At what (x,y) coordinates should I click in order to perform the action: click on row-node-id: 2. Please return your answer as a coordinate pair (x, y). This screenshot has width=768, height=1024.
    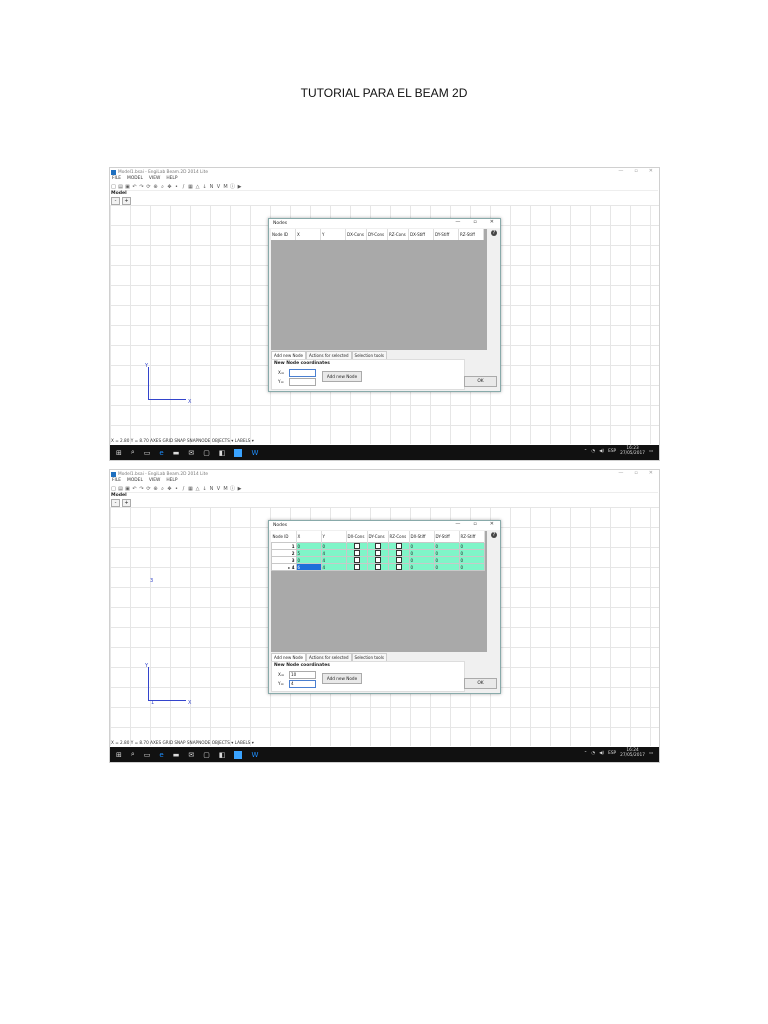
    Looking at the image, I should click on (284, 553).